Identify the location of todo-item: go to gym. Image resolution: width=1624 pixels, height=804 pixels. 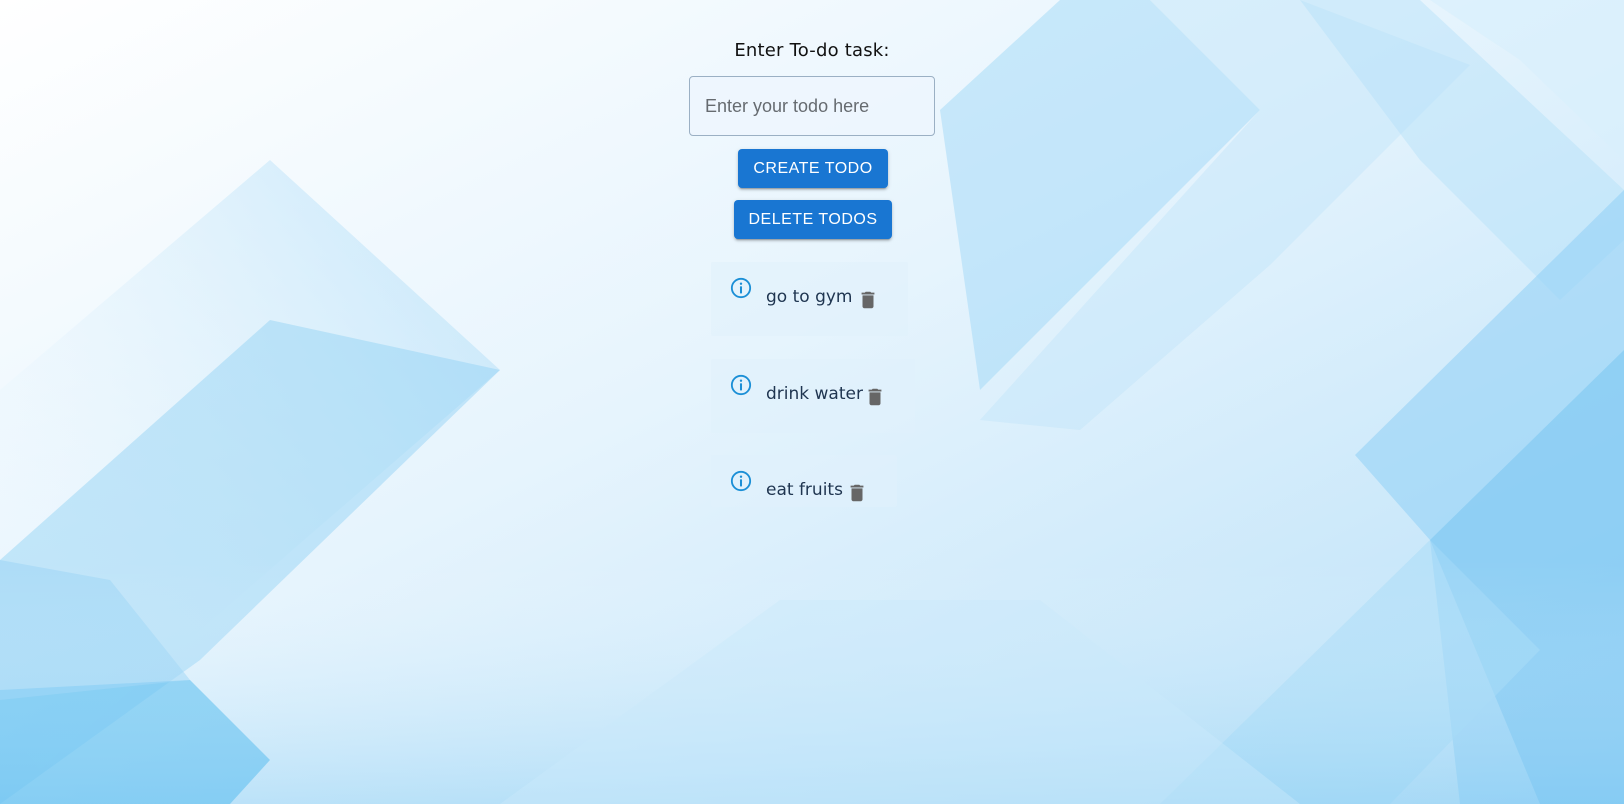
(809, 299).